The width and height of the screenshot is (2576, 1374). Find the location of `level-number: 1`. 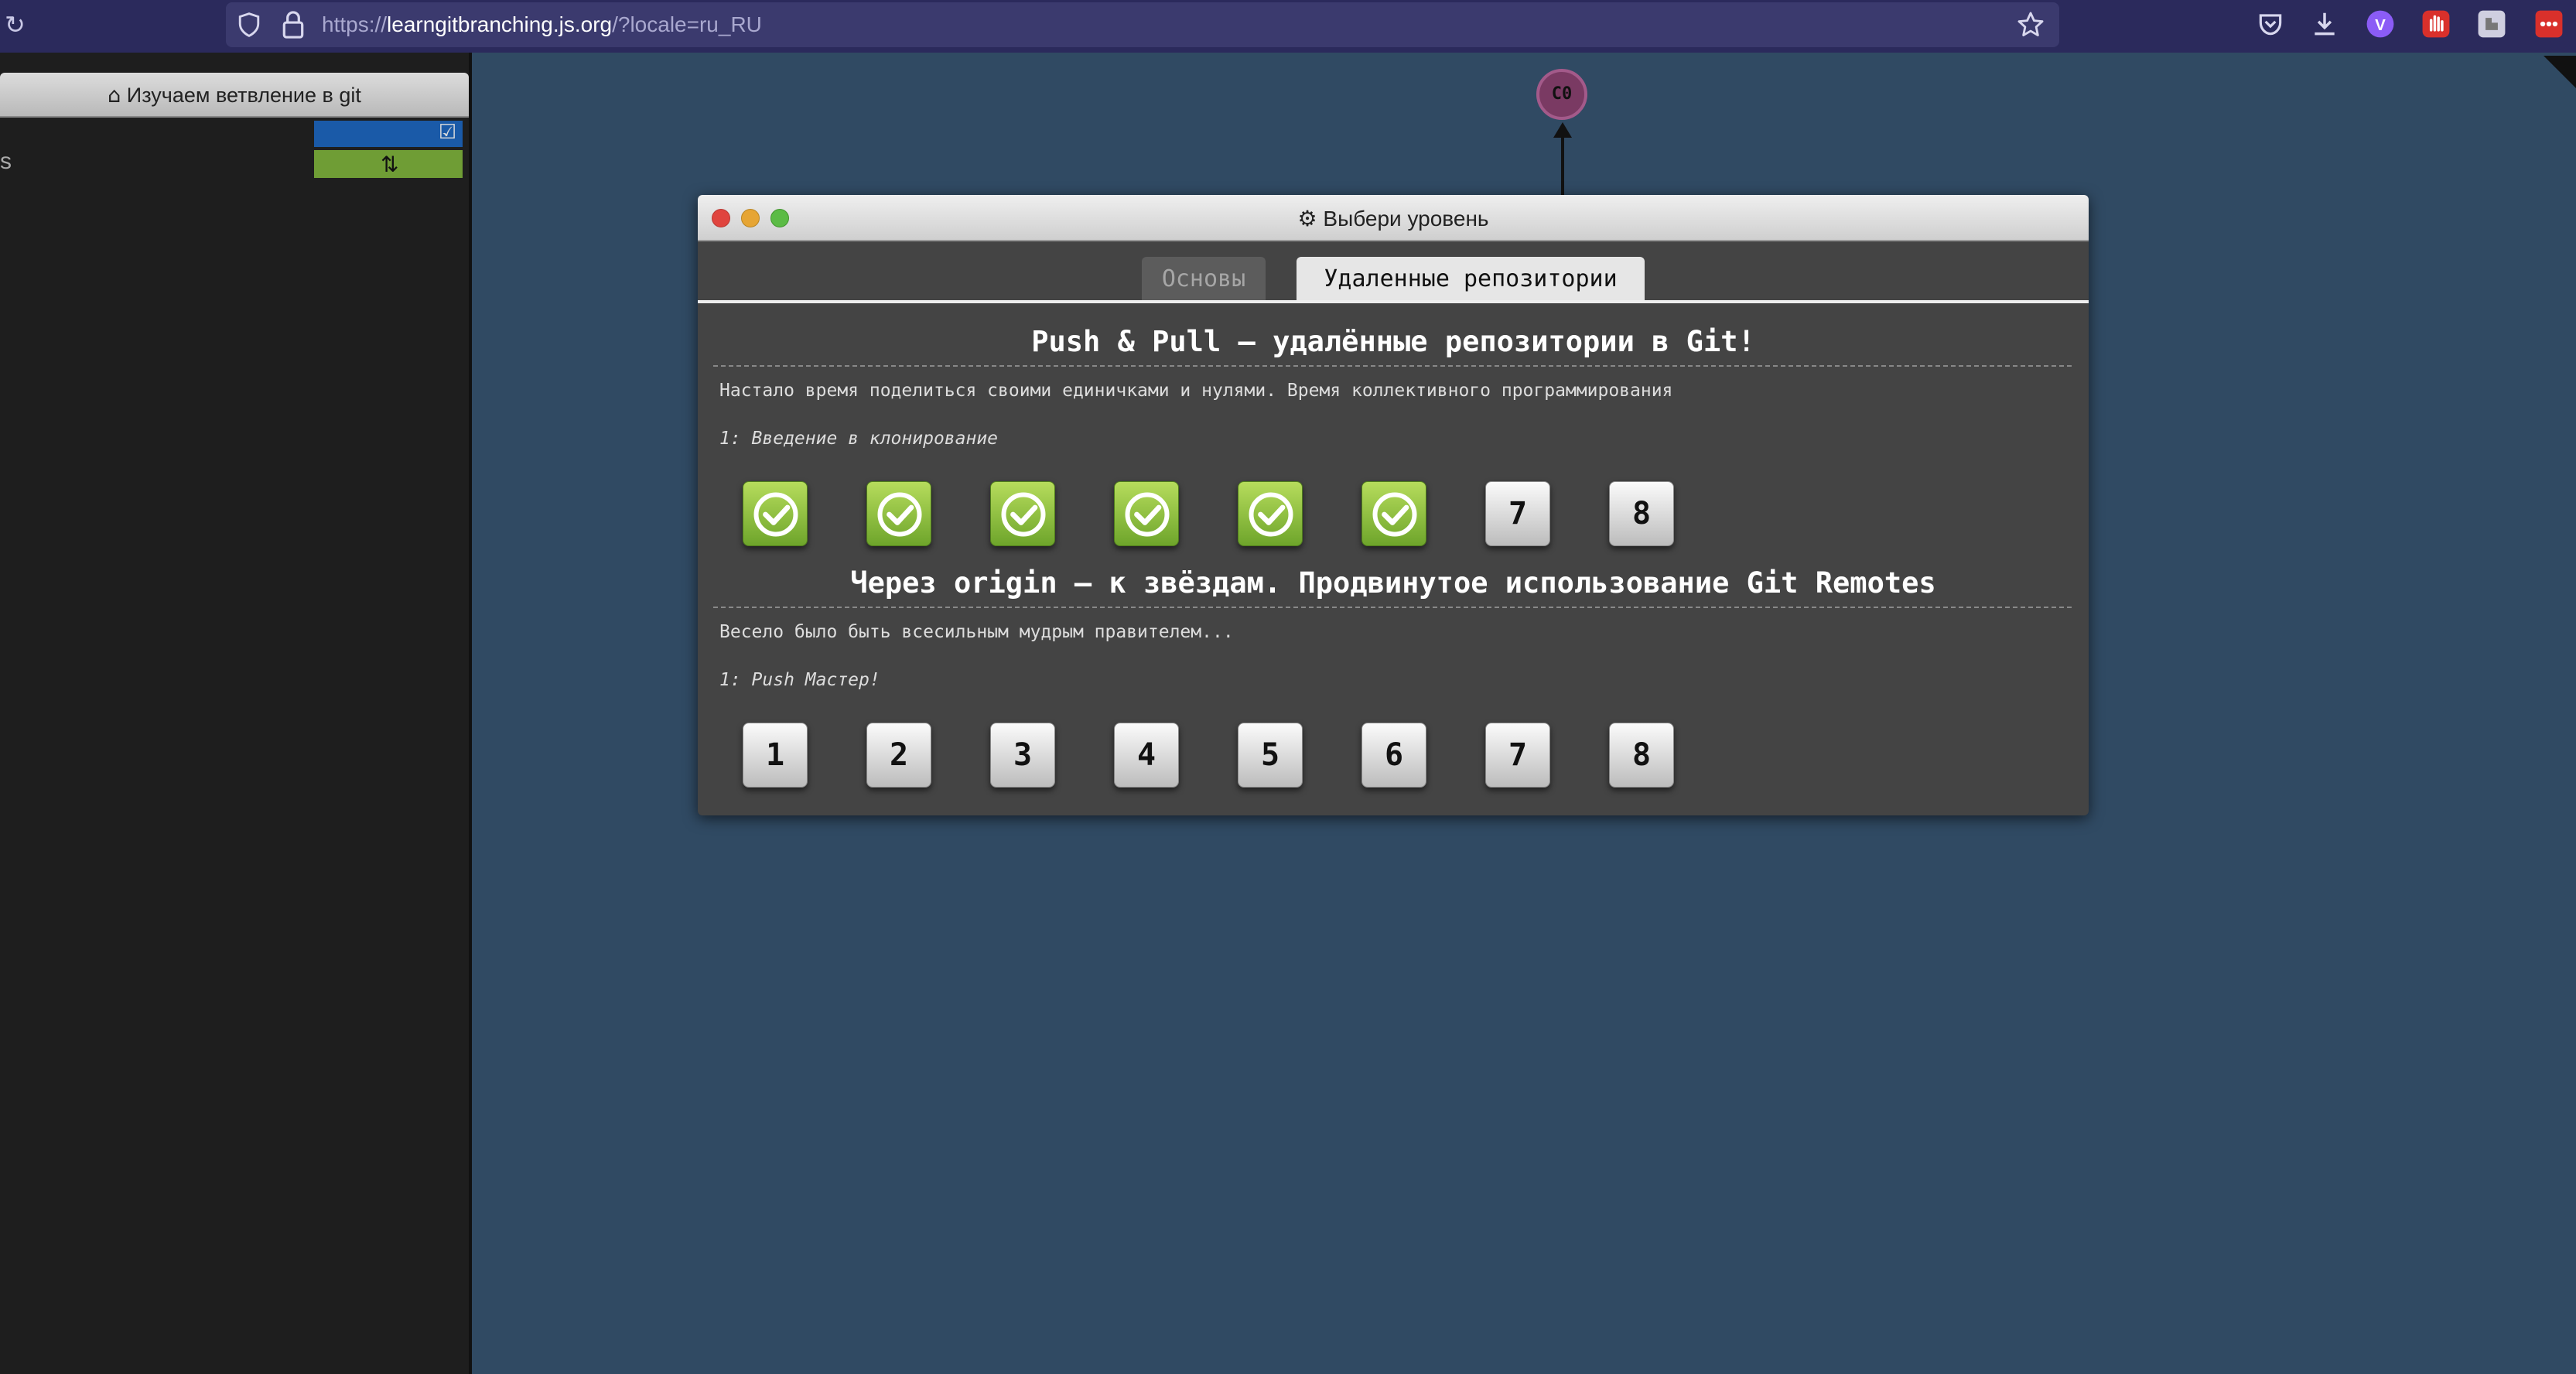

level-number: 1 is located at coordinates (775, 755).